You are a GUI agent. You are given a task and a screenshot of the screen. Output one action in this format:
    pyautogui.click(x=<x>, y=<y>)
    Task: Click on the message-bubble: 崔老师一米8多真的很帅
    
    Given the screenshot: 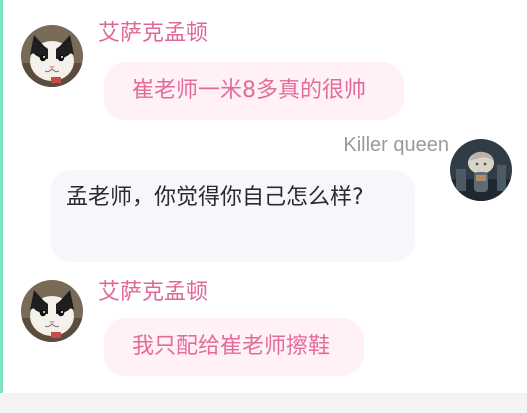 What is the action you would take?
    pyautogui.click(x=254, y=91)
    